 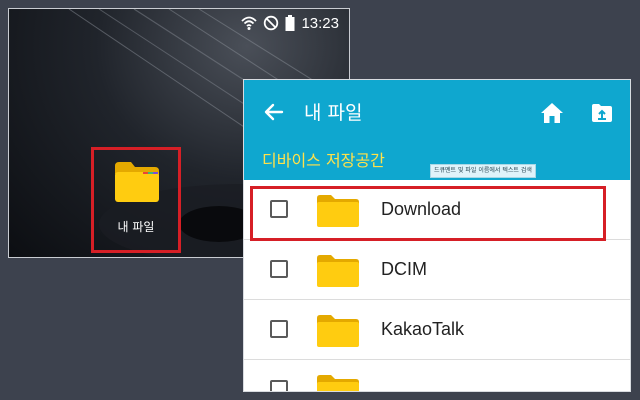 I want to click on folder-name: KakaoTalk, so click(x=423, y=329).